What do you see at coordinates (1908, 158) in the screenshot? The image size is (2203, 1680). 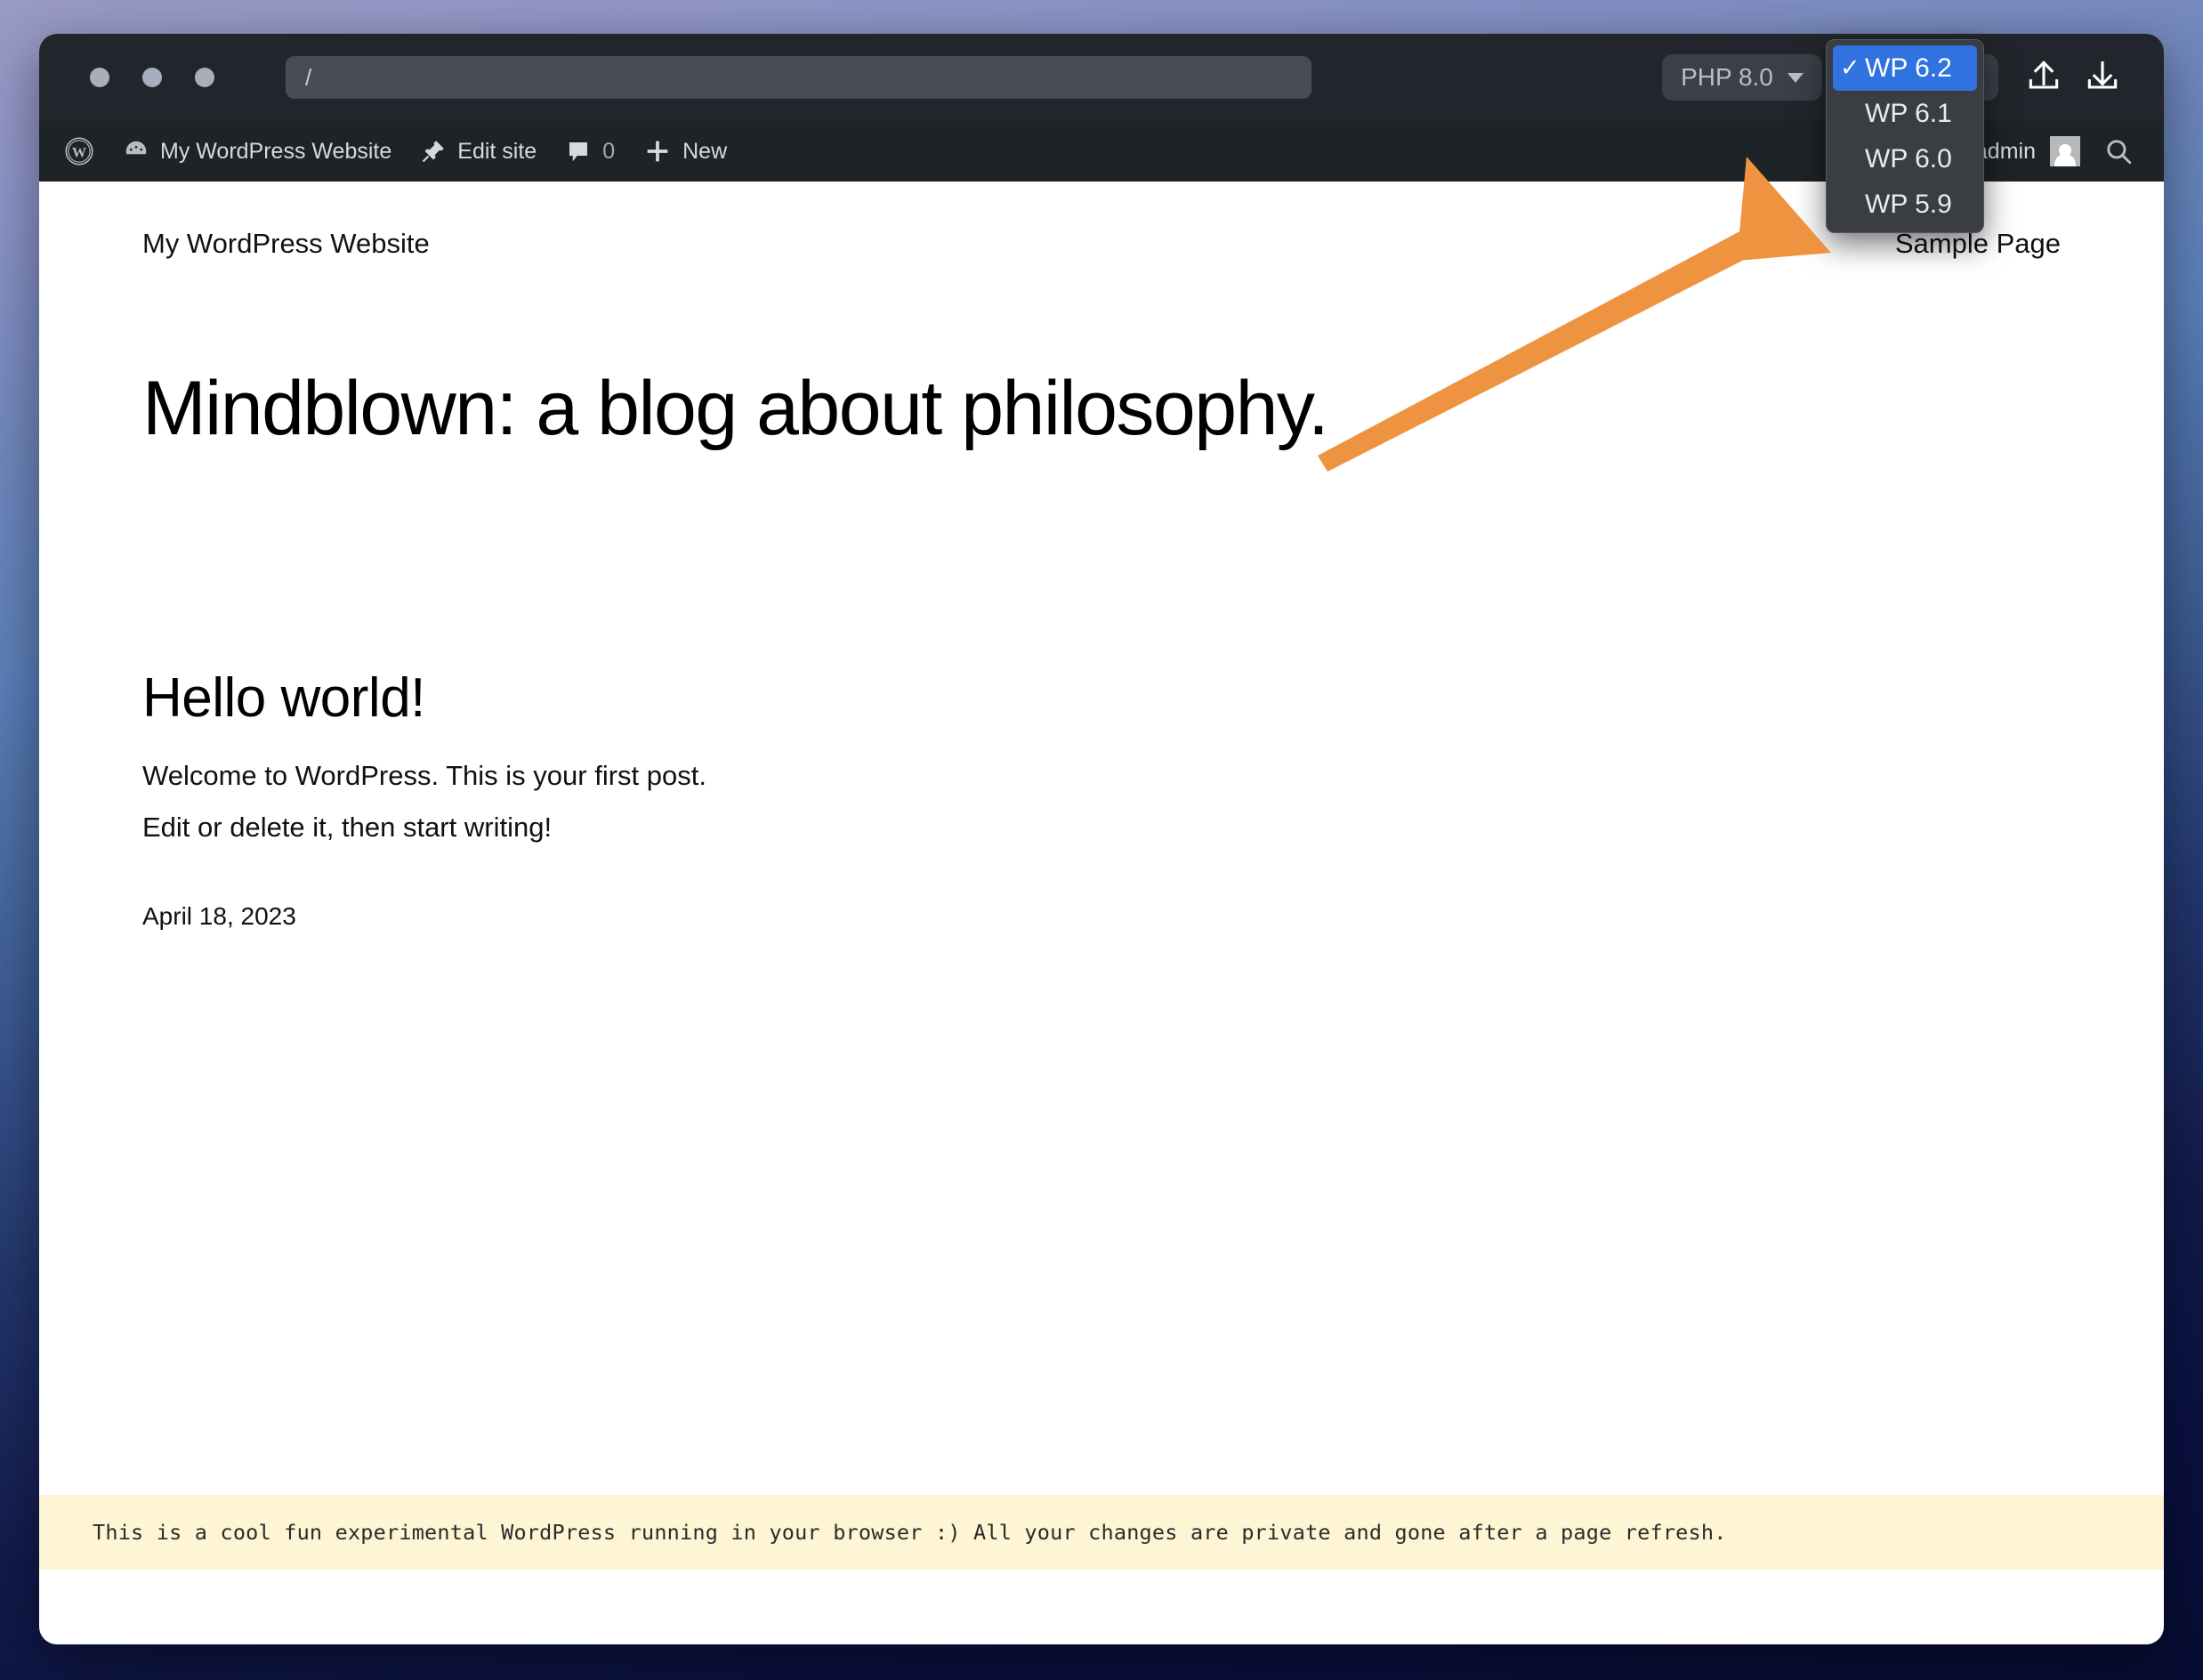 I see `wp-version-option-label: WP 6.0` at bounding box center [1908, 158].